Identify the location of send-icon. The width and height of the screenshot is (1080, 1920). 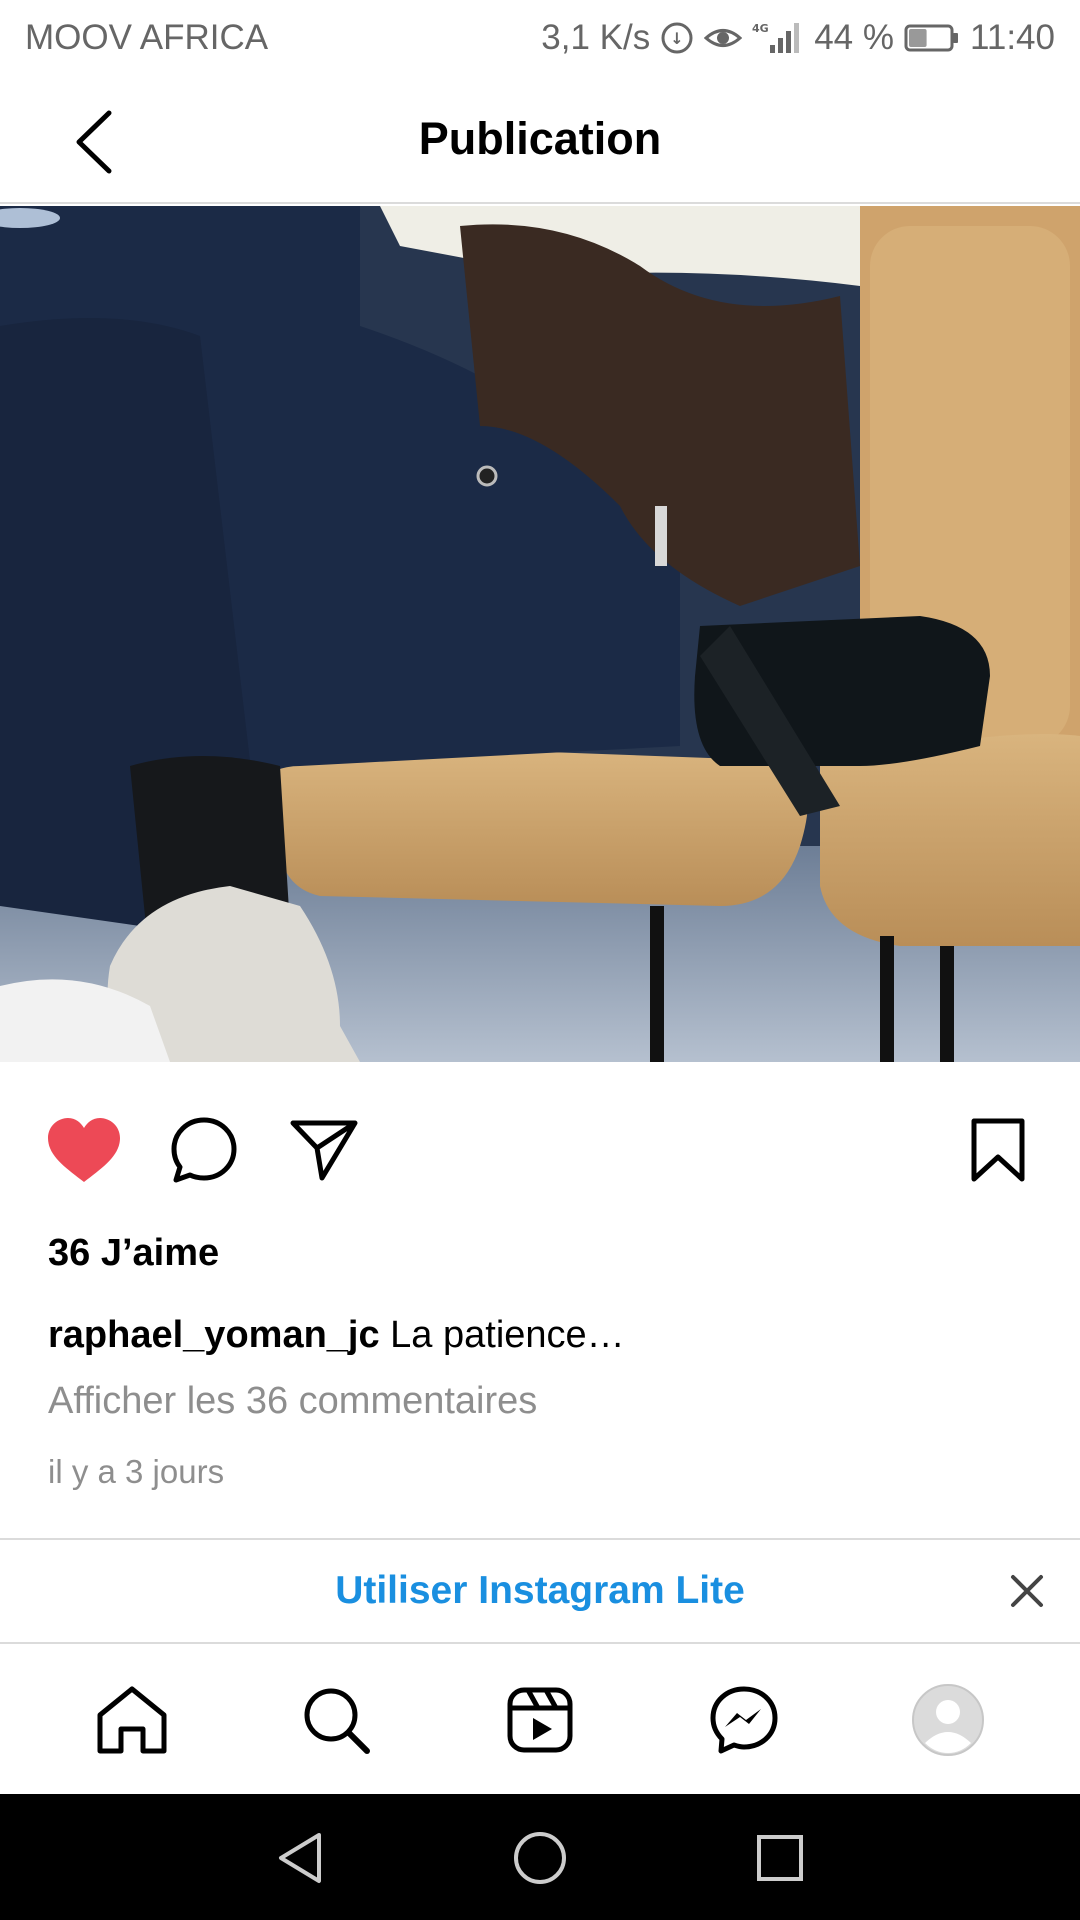
(324, 1150).